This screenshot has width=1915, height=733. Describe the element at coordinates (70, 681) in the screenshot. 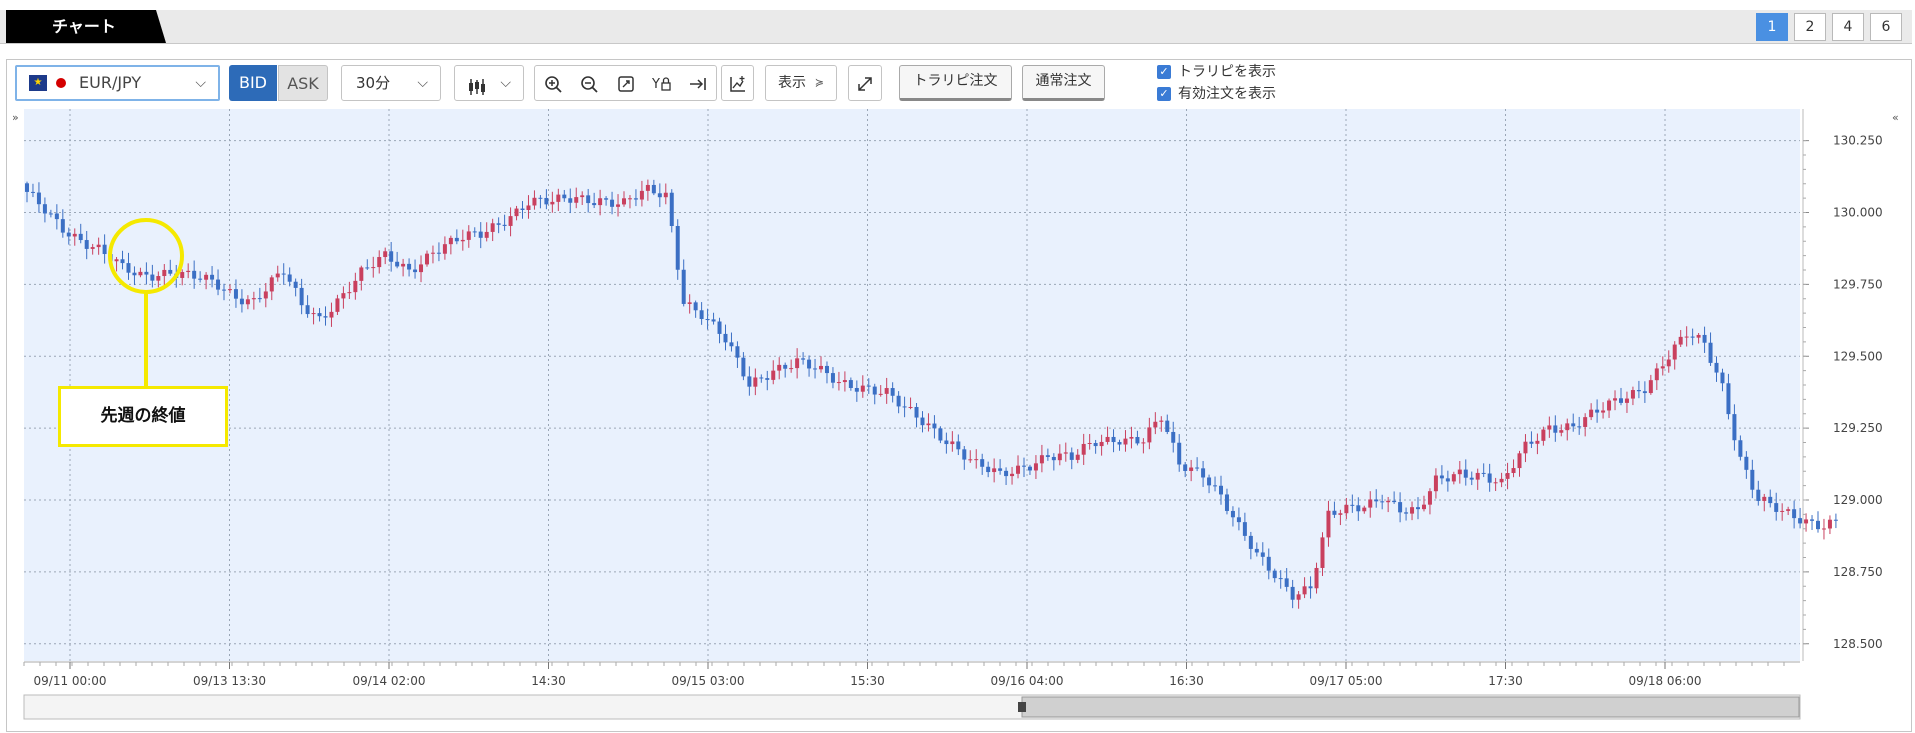

I see `x-tick-label: 09/11 00:00` at that location.